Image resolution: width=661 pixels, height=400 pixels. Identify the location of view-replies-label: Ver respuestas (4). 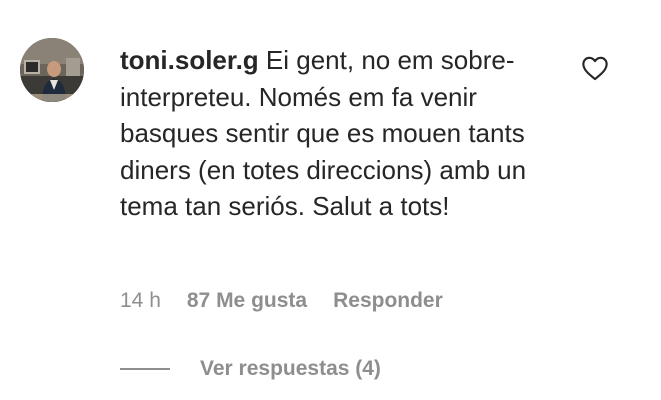
(290, 368).